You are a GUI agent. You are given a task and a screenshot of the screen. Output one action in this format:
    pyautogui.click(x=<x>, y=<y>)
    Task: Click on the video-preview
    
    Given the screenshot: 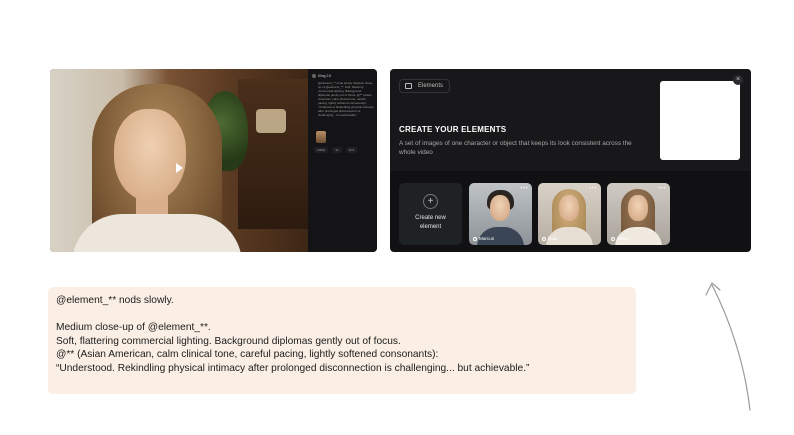 What is the action you would take?
    pyautogui.click(x=179, y=160)
    